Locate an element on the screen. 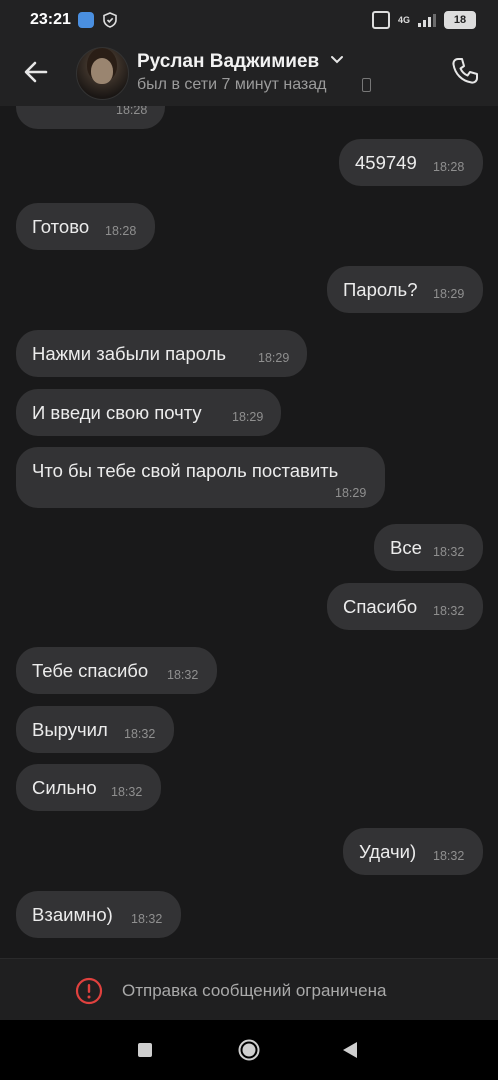 The width and height of the screenshot is (498, 1080). screen-record-icon is located at coordinates (380, 20).